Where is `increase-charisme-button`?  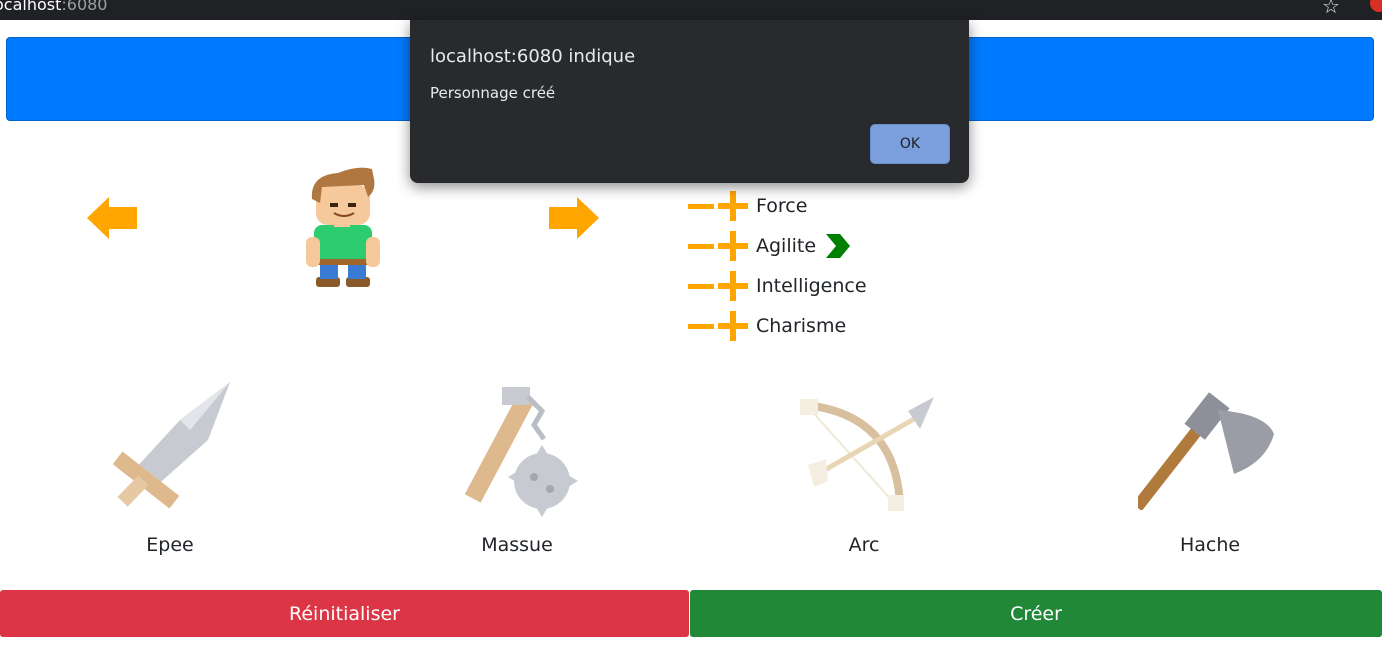 increase-charisme-button is located at coordinates (733, 326).